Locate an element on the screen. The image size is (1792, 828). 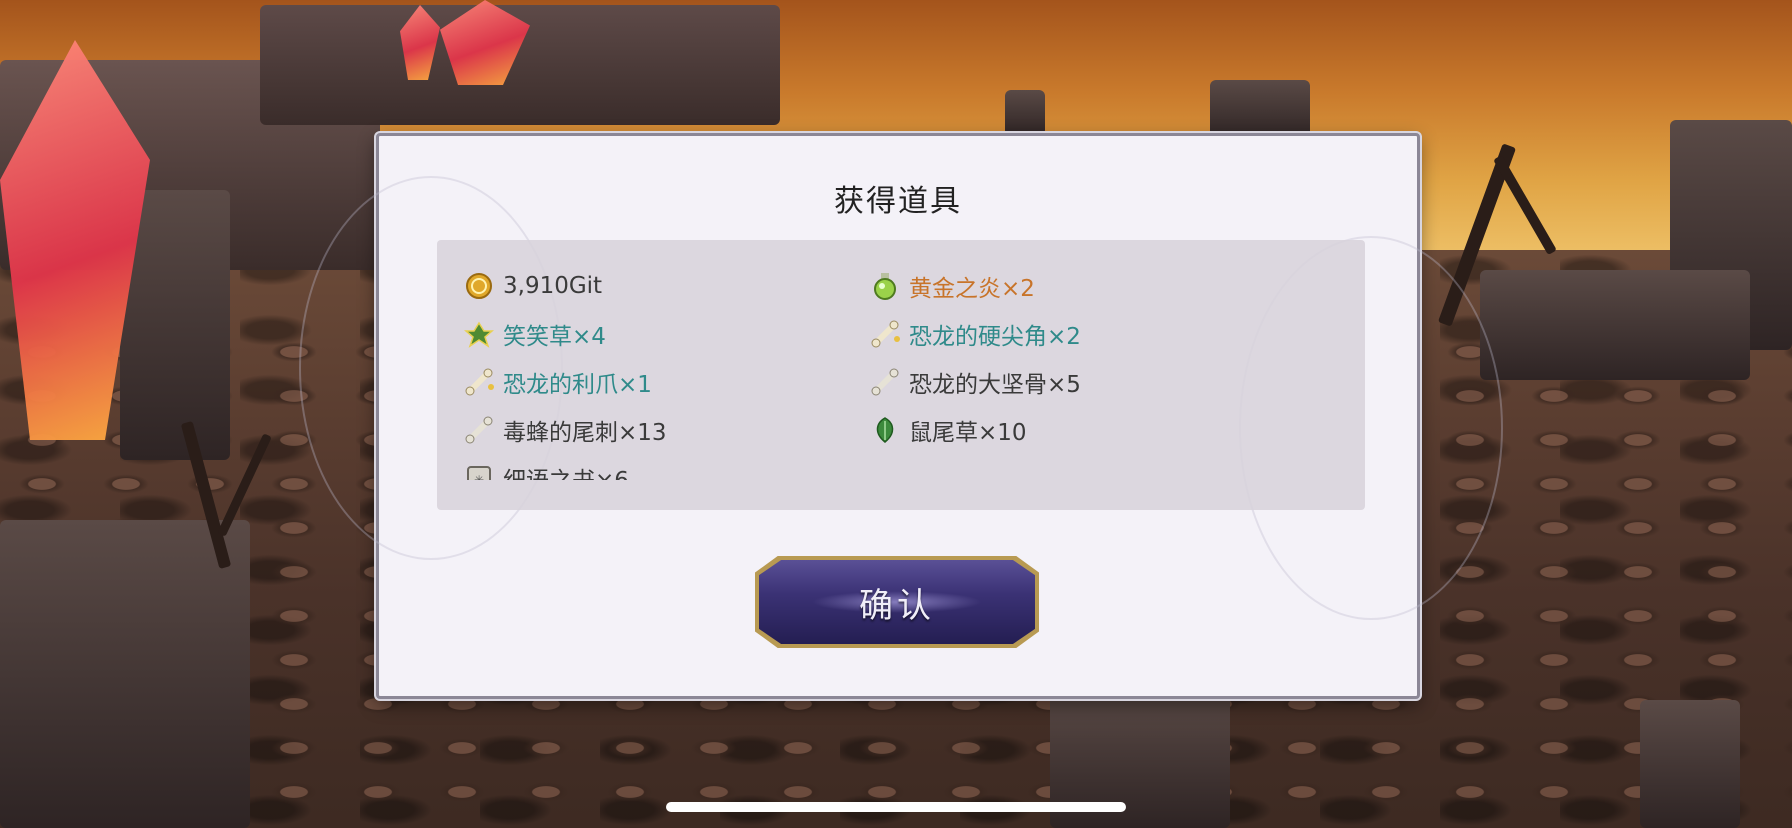
list-item: 笑笑草×4 is located at coordinates (534, 334).